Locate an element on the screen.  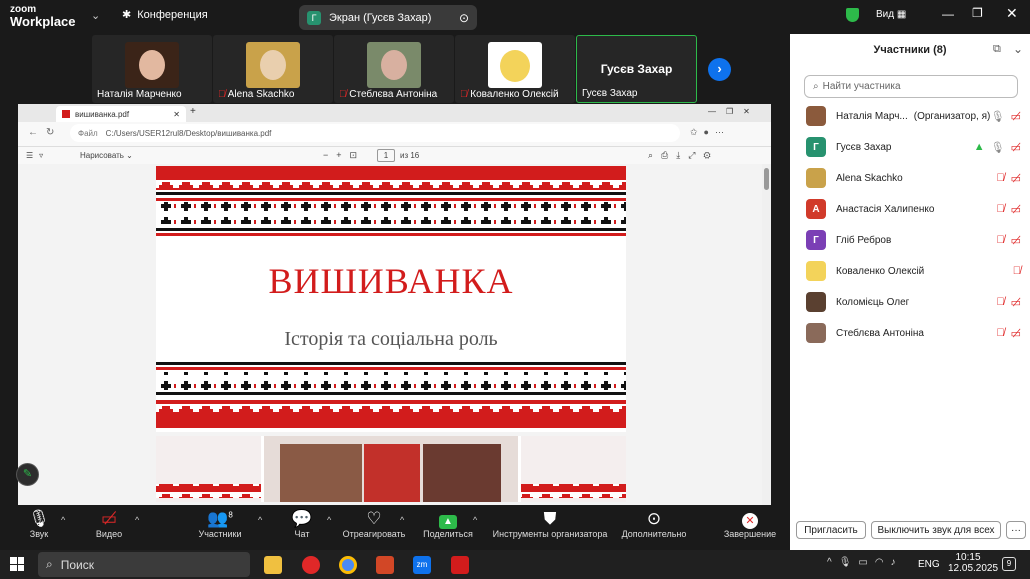
shield-icon is located at coordinates (852, 15).